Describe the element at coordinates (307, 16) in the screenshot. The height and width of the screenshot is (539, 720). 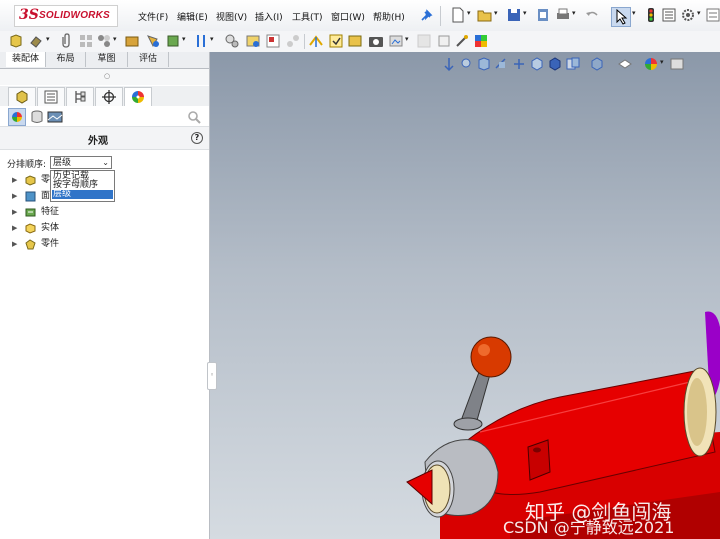
I see `menu-tools: 工具(T)` at that location.